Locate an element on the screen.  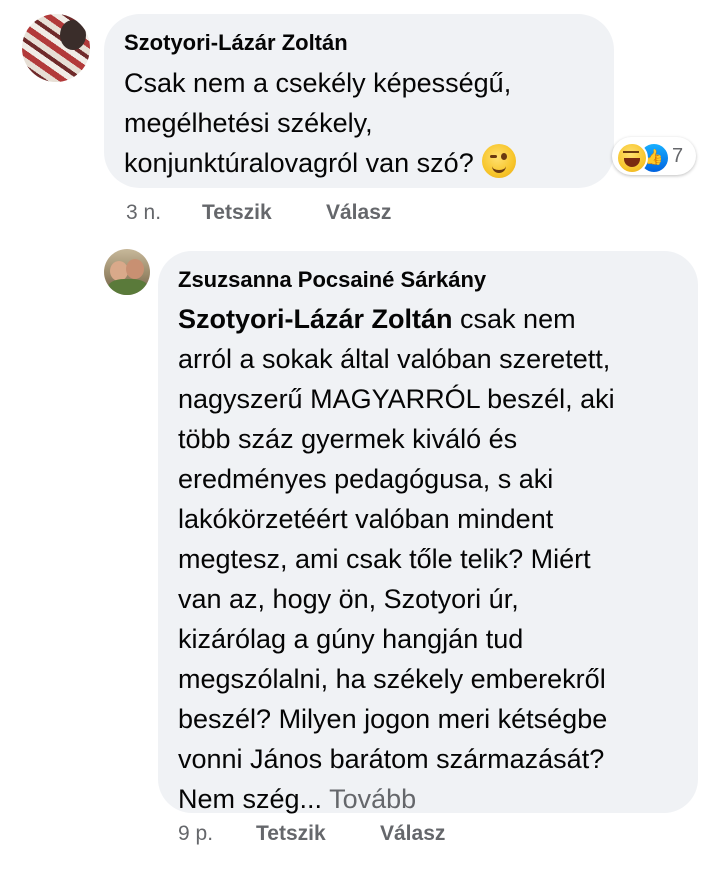
comment-text-line: eredményes pedagógusa, s aki is located at coordinates (366, 479).